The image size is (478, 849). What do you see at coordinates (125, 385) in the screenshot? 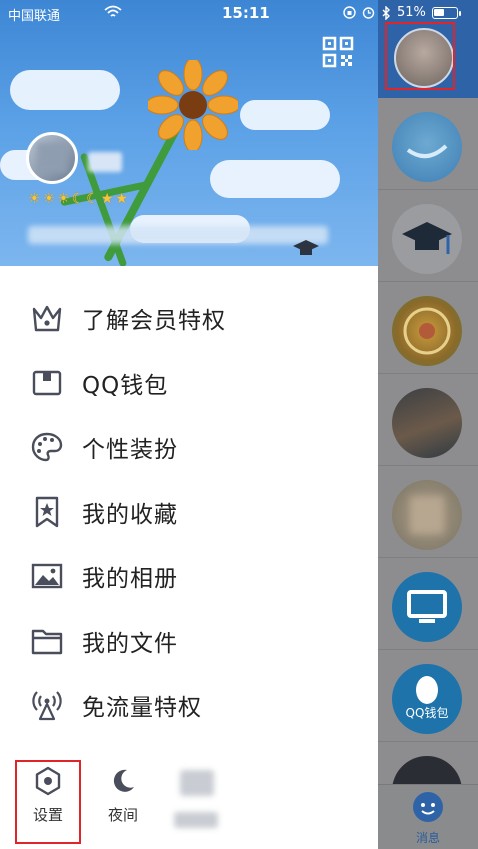
I see `menu-item-label: QQ钱包` at bounding box center [125, 385].